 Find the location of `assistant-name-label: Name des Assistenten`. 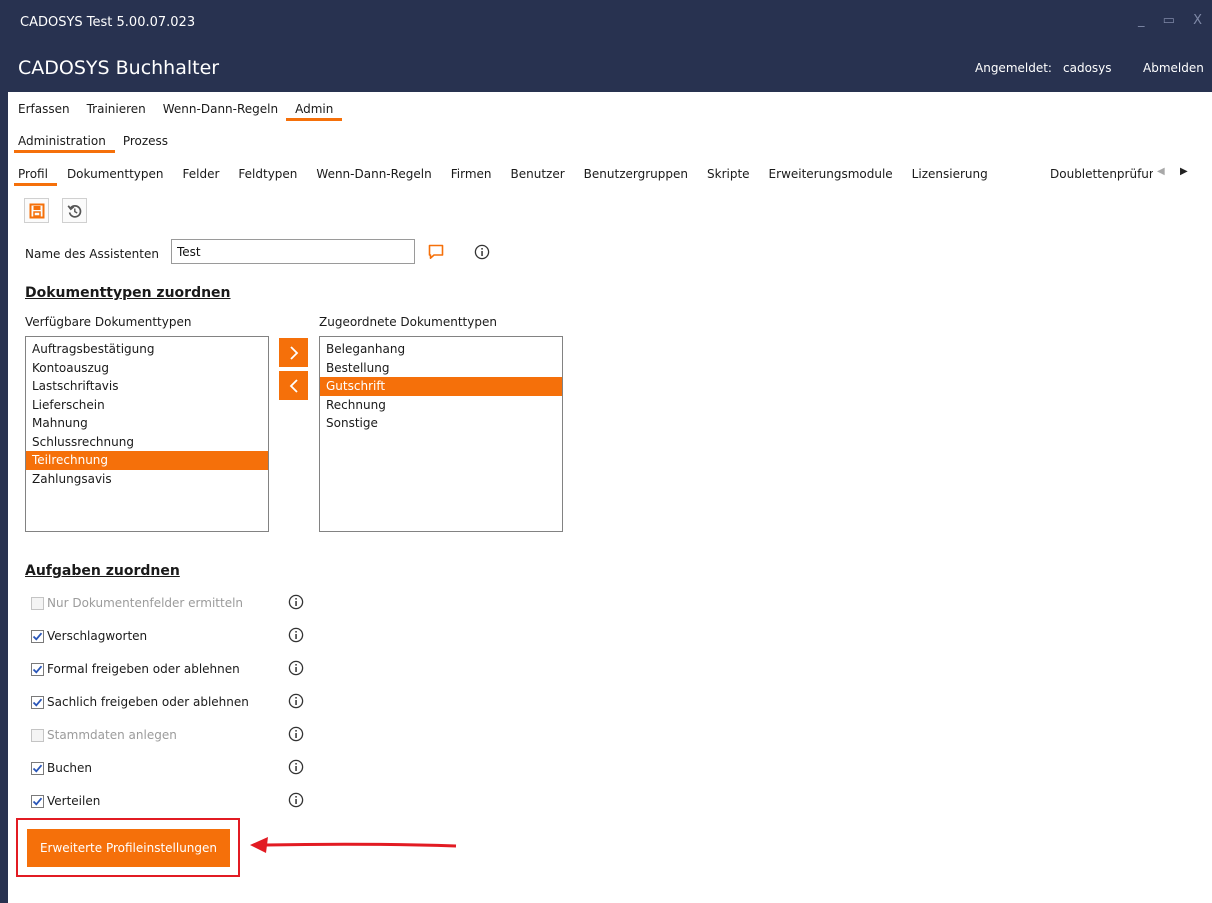

assistant-name-label: Name des Assistenten is located at coordinates (92, 254).